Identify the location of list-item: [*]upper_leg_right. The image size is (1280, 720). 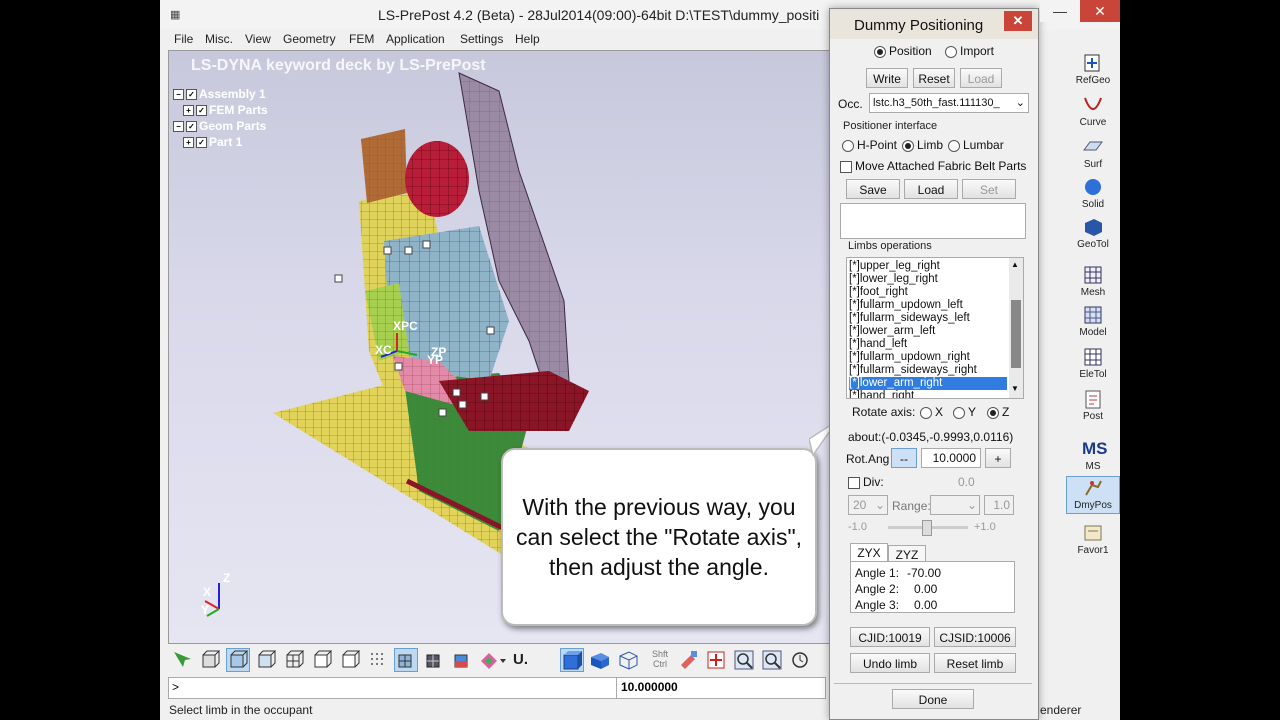
(928, 266).